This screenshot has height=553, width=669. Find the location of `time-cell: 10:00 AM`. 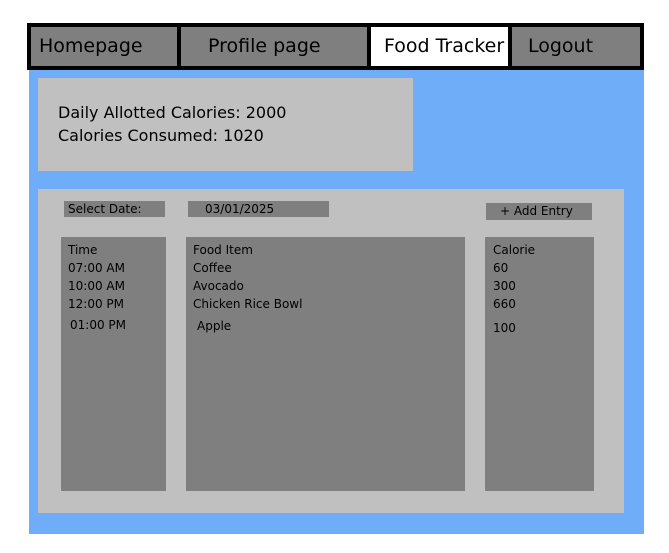

time-cell: 10:00 AM is located at coordinates (96, 286).